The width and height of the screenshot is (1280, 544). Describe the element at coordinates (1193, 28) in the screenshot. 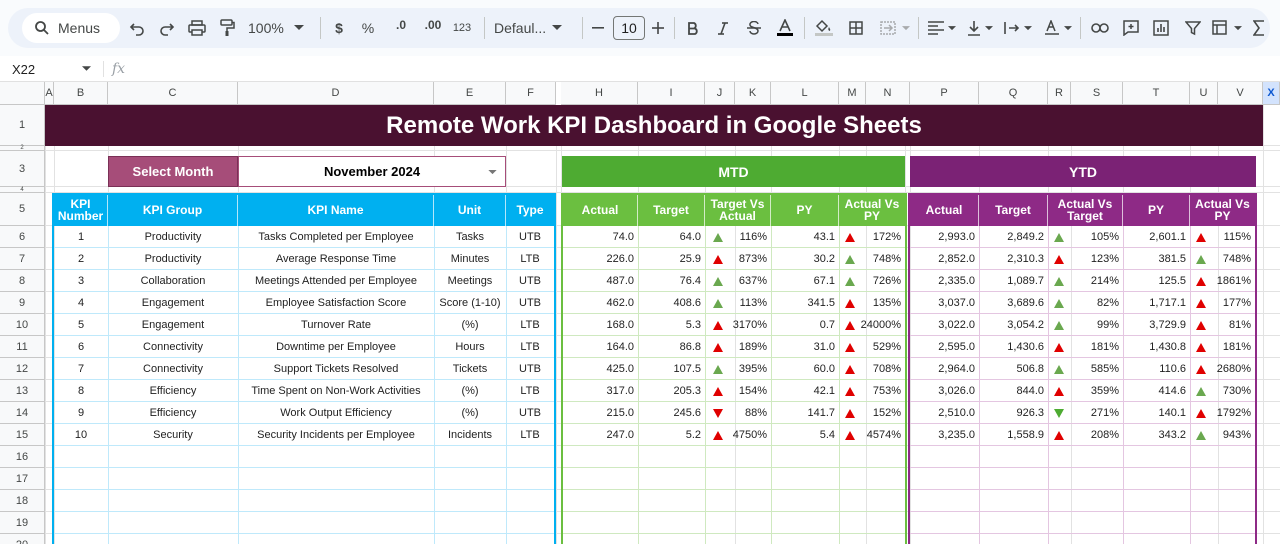

I see `filter-icon` at that location.